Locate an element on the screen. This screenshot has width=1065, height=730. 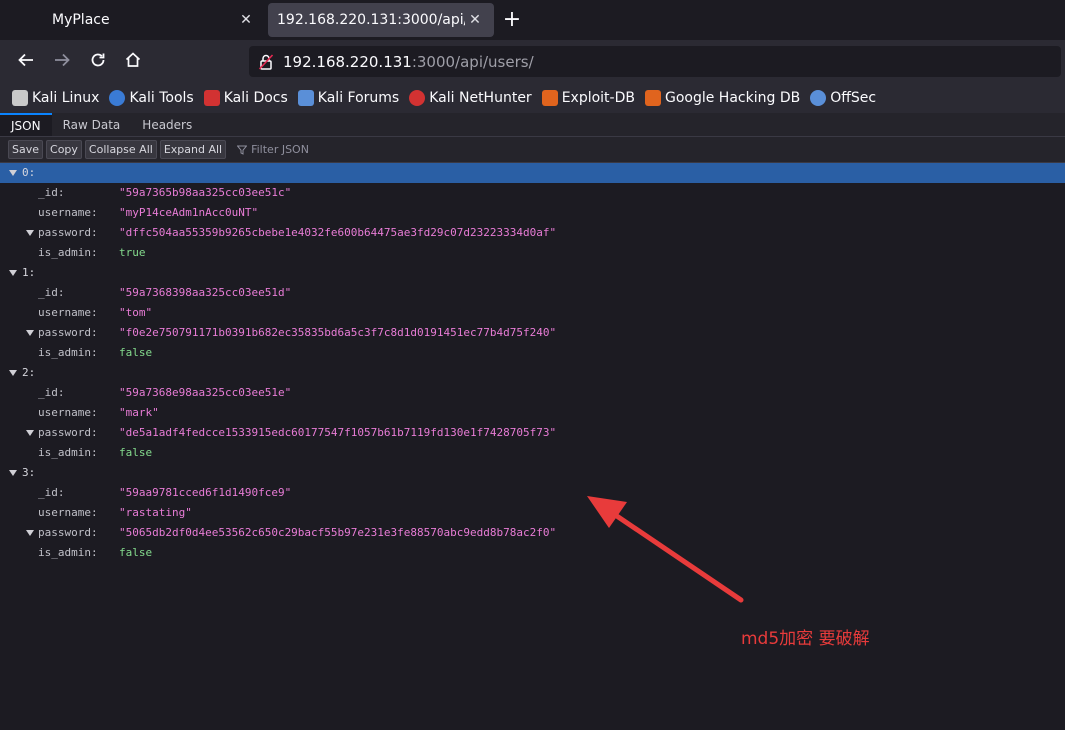
home-icon is located at coordinates (133, 62).